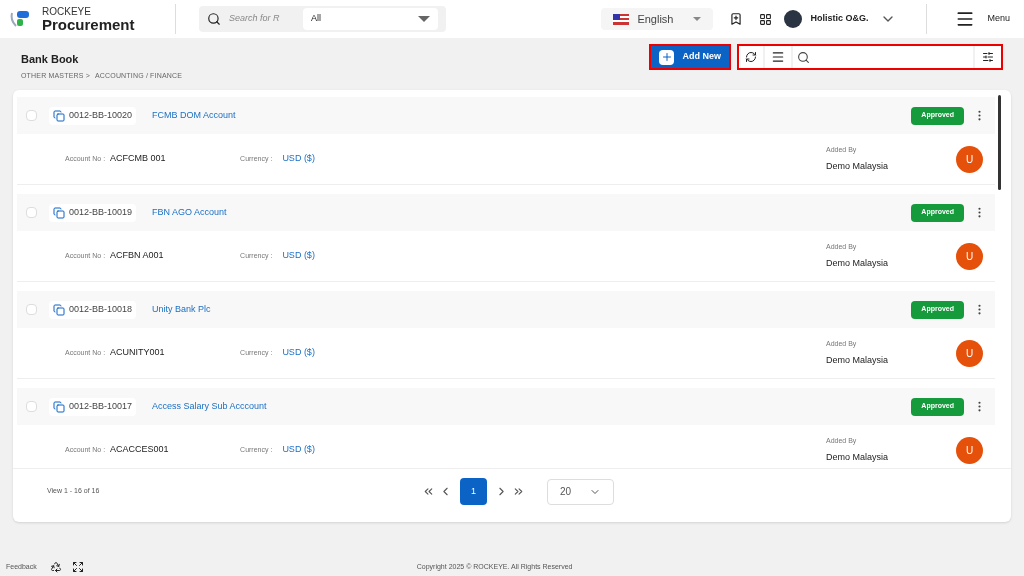 This screenshot has width=1024, height=576. I want to click on plus-icon, so click(667, 57).